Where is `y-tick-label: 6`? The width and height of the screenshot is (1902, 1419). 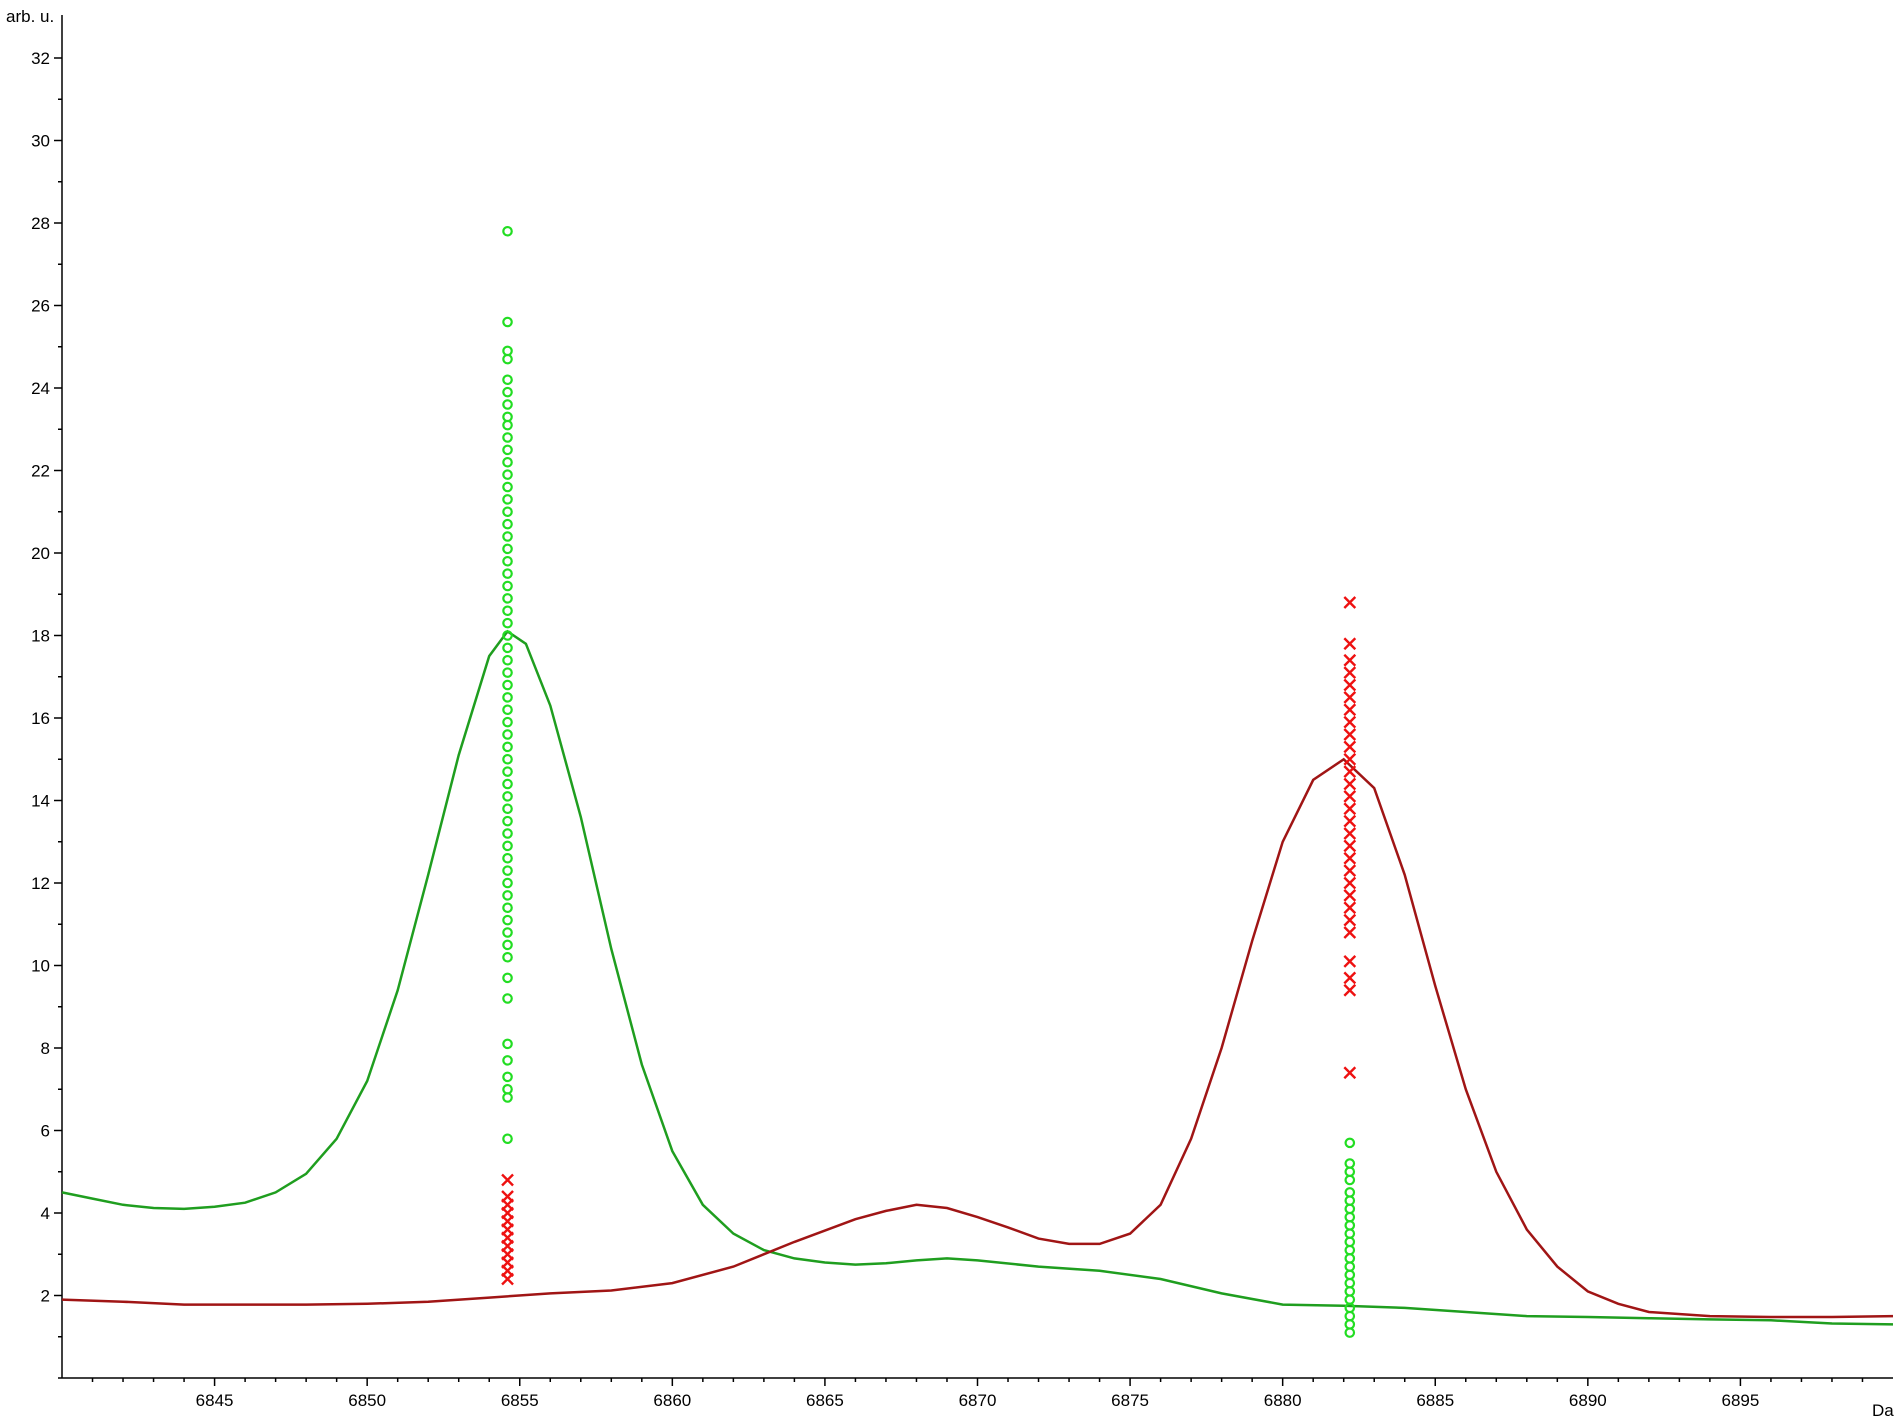
y-tick-label: 6 is located at coordinates (45, 1131).